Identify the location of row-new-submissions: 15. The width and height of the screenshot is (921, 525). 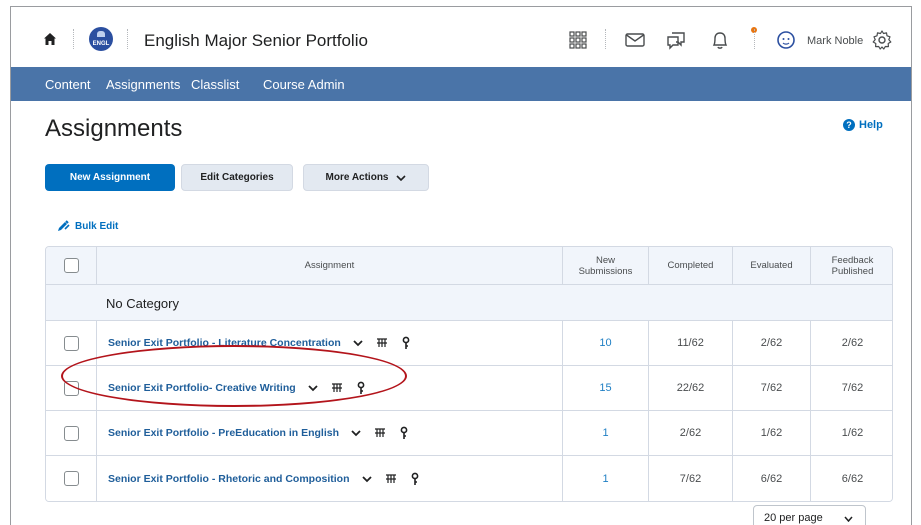
(605, 388).